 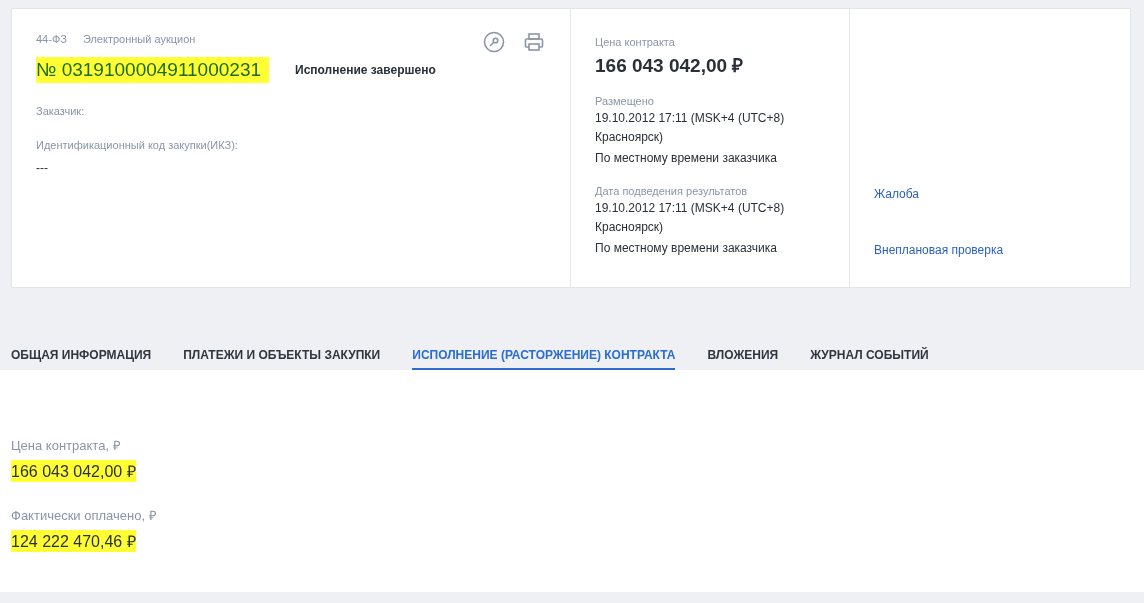 I want to click on field-label: Заказчик:, so click(x=61, y=111).